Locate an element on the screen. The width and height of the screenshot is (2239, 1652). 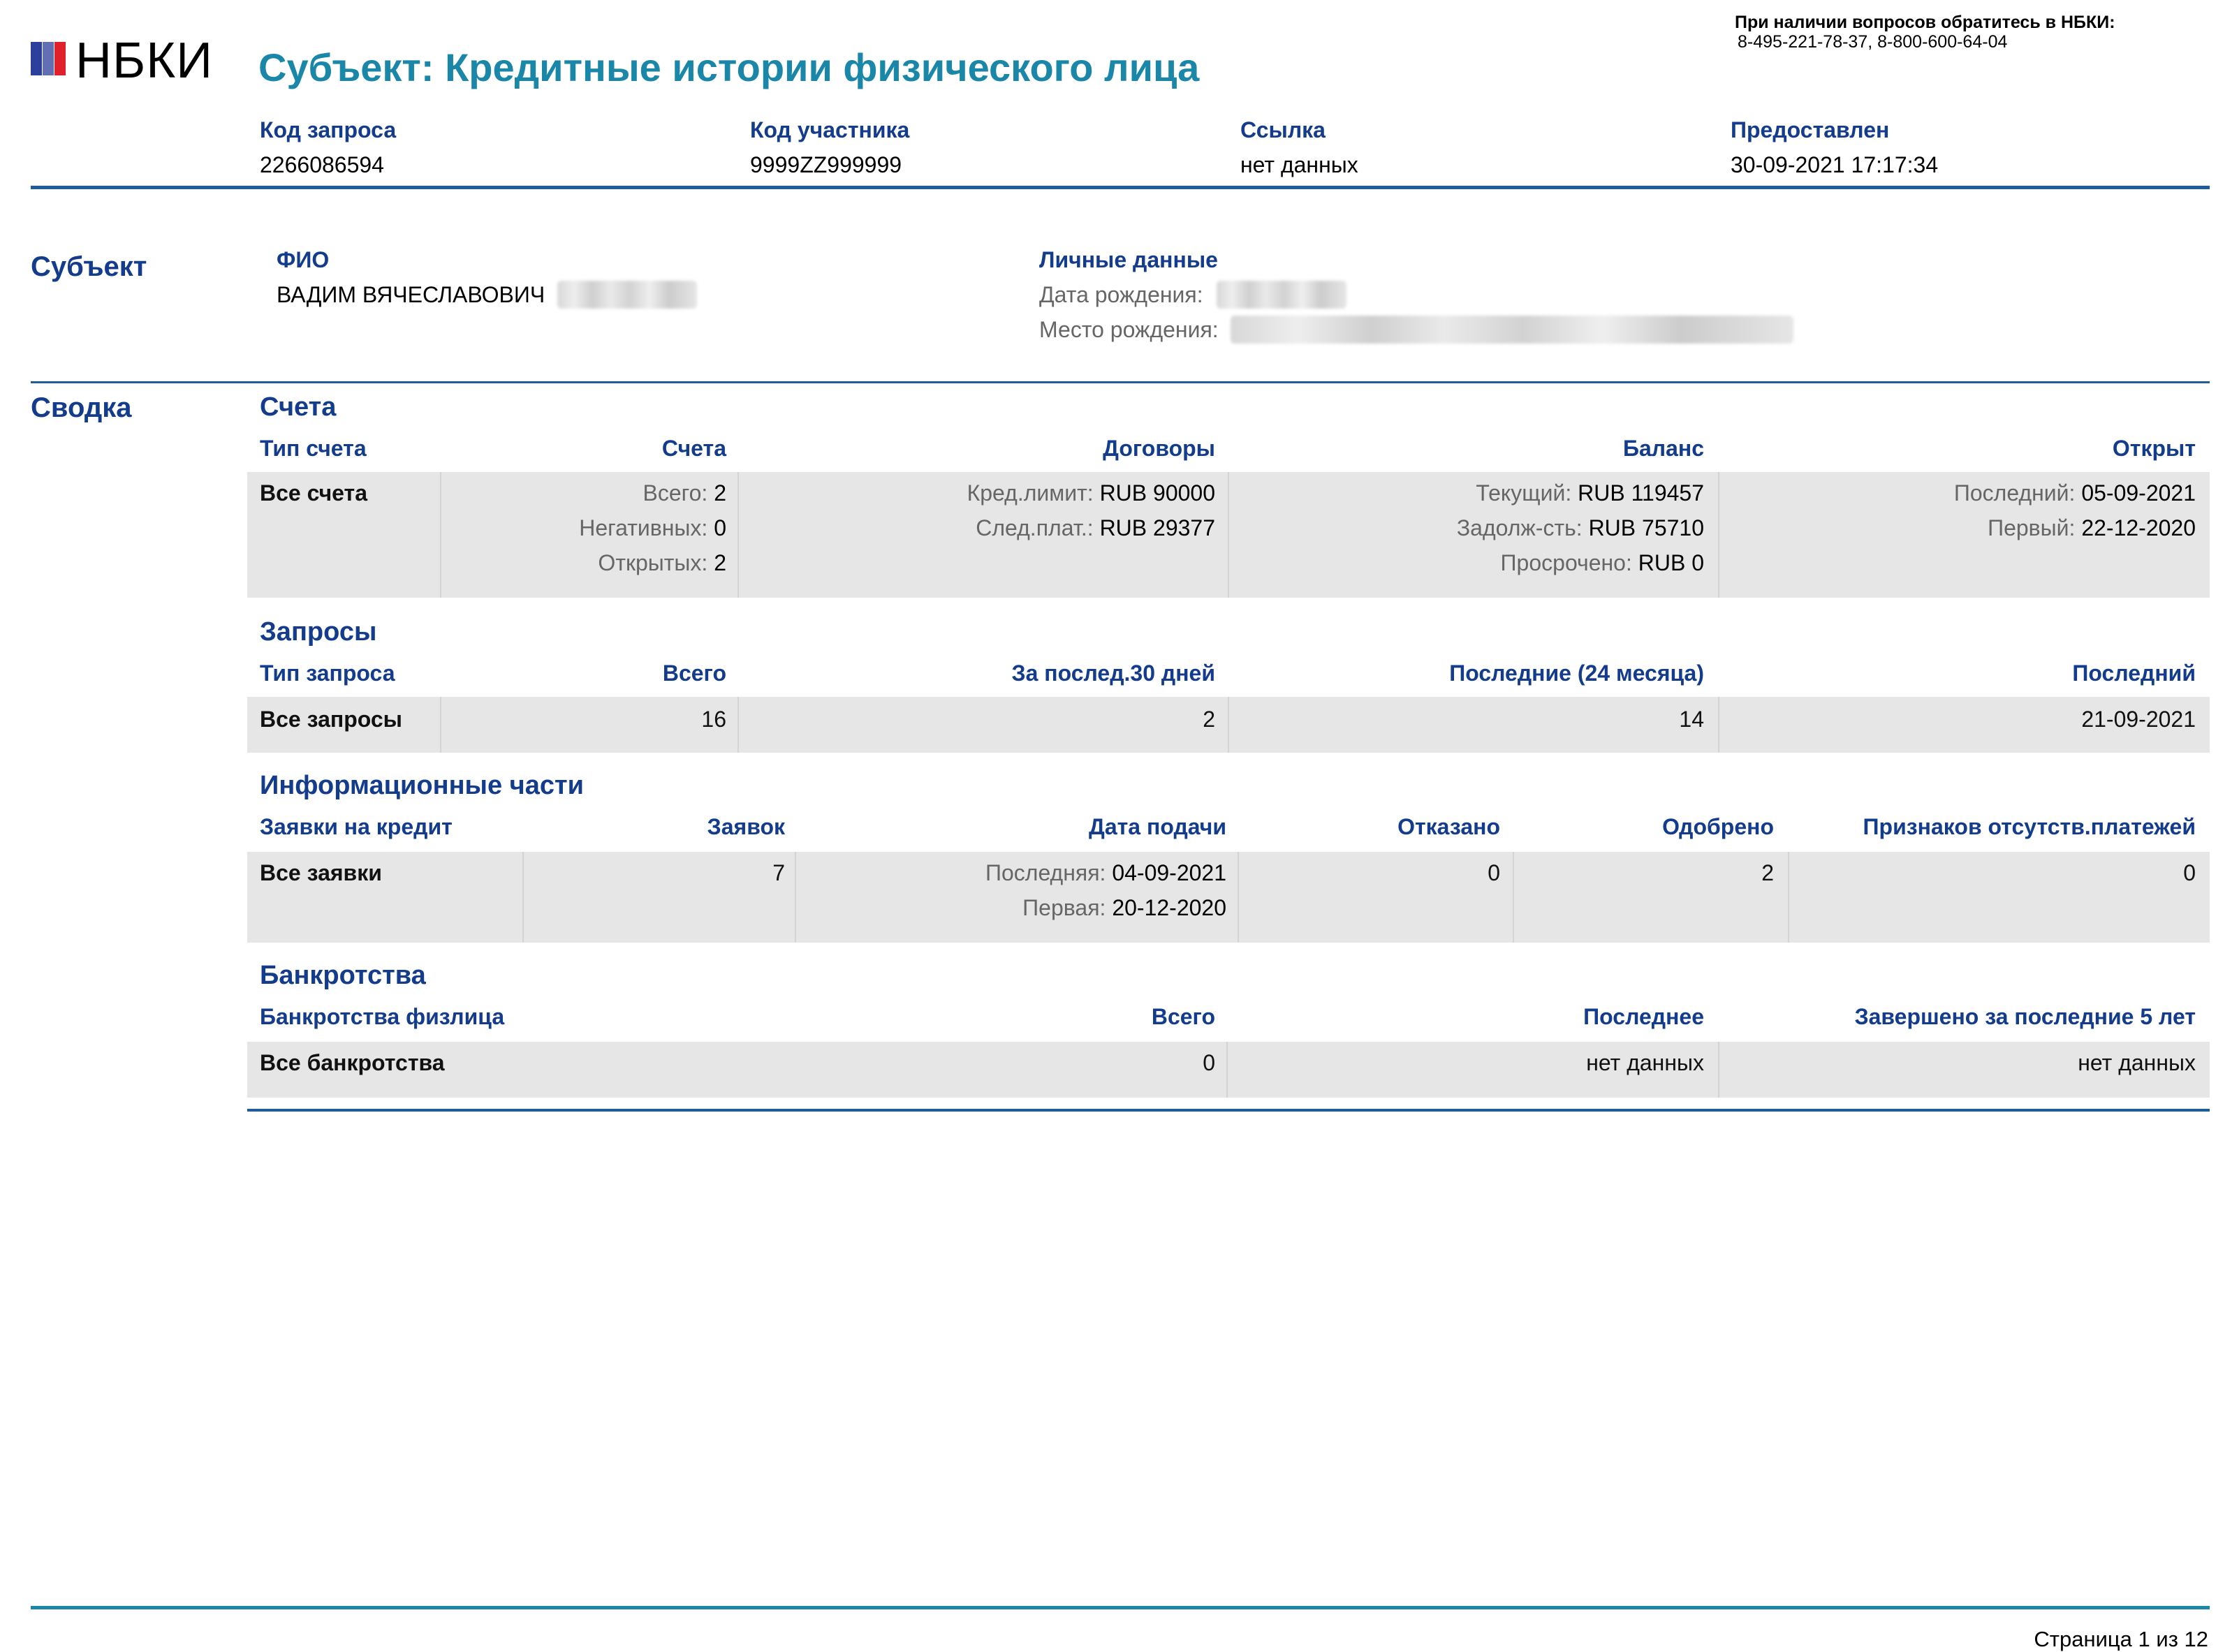
accounts-total-label: Всего: is located at coordinates (675, 493).